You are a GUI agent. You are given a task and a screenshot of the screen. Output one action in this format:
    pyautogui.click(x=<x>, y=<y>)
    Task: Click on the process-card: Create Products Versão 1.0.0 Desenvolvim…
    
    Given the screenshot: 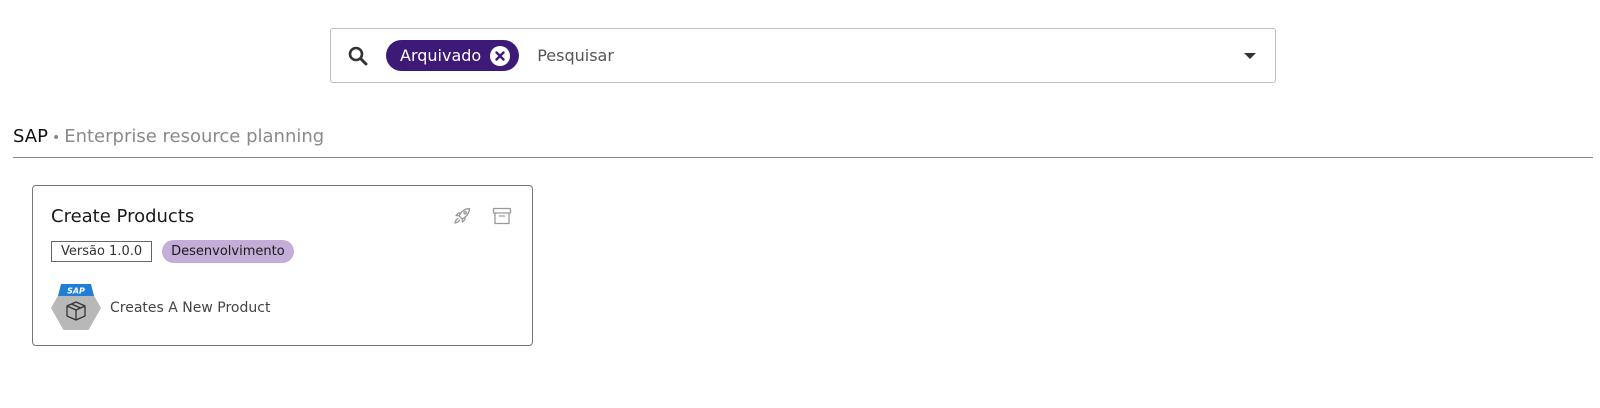 What is the action you would take?
    pyautogui.click(x=282, y=265)
    